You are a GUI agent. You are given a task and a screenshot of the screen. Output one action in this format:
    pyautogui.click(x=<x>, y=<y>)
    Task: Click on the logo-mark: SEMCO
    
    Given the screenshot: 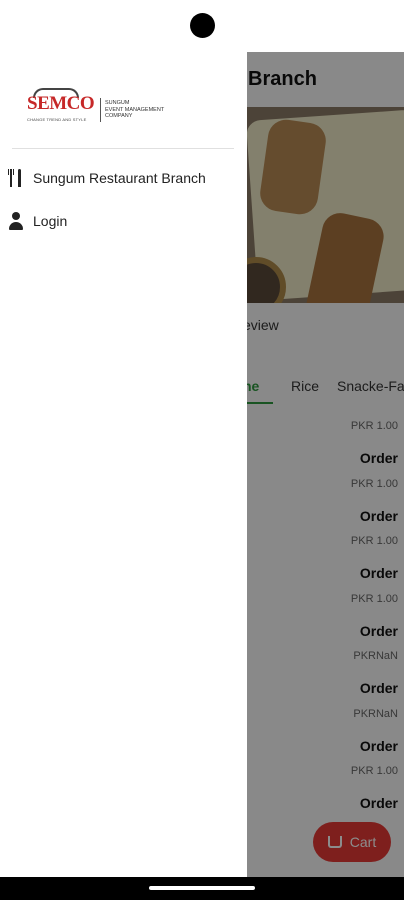 What is the action you would take?
    pyautogui.click(x=61, y=103)
    